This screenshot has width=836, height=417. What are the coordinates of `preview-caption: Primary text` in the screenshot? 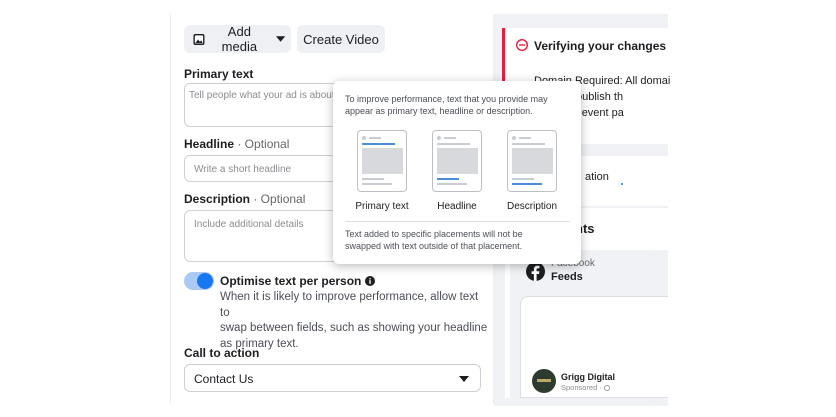 It's located at (382, 206).